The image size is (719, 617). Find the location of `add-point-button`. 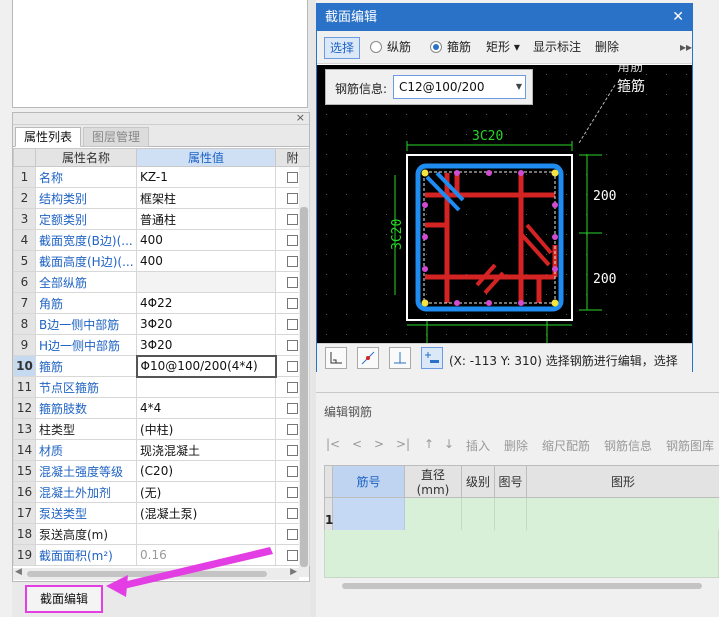

add-point-button is located at coordinates (432, 358).